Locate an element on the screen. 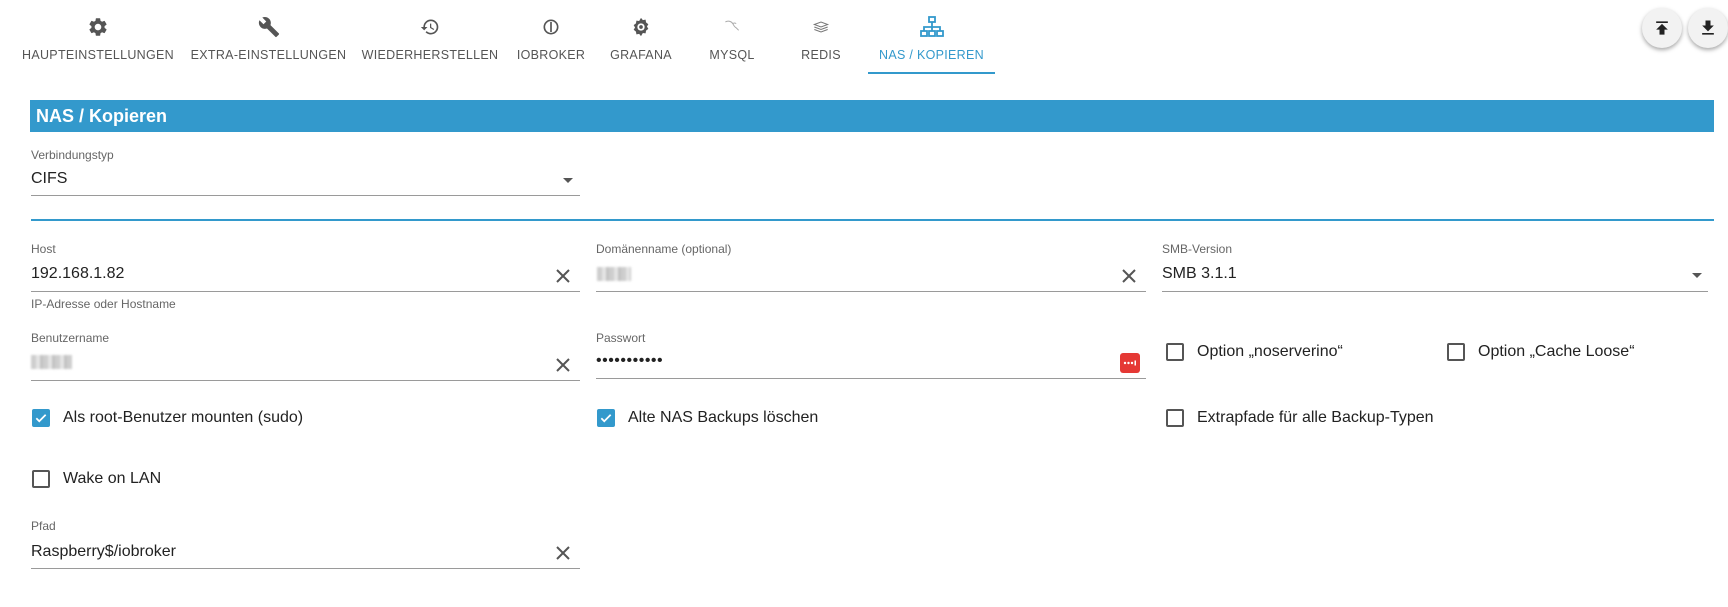  cache-loose-label: Option „Cache Loose“ is located at coordinates (1556, 351).